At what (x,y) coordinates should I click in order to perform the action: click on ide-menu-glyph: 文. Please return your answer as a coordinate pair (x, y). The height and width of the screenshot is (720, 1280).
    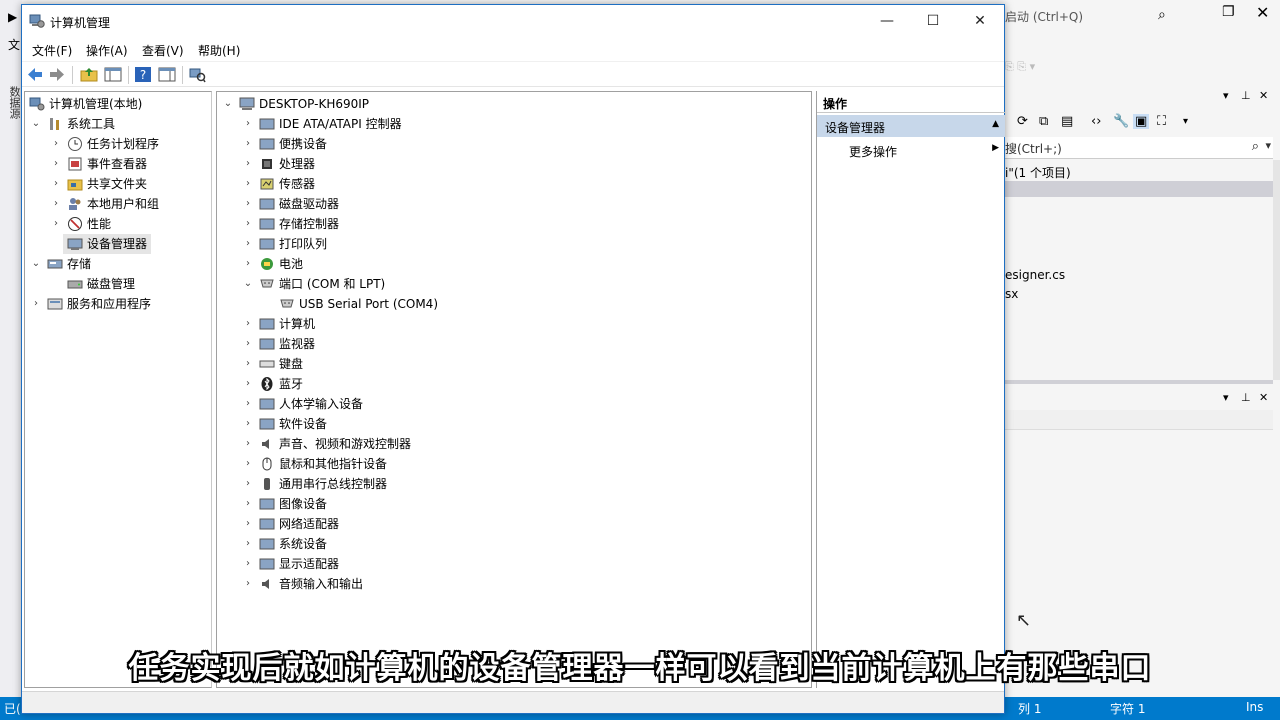
    Looking at the image, I should click on (14, 44).